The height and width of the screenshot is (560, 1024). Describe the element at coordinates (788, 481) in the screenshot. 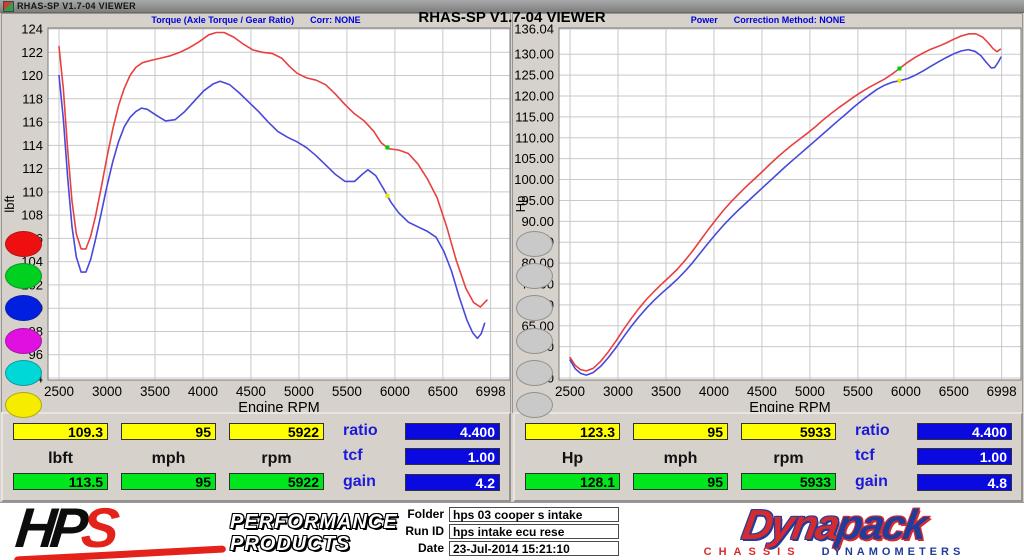

I see `rpm-cursor-b-value: 5933` at that location.